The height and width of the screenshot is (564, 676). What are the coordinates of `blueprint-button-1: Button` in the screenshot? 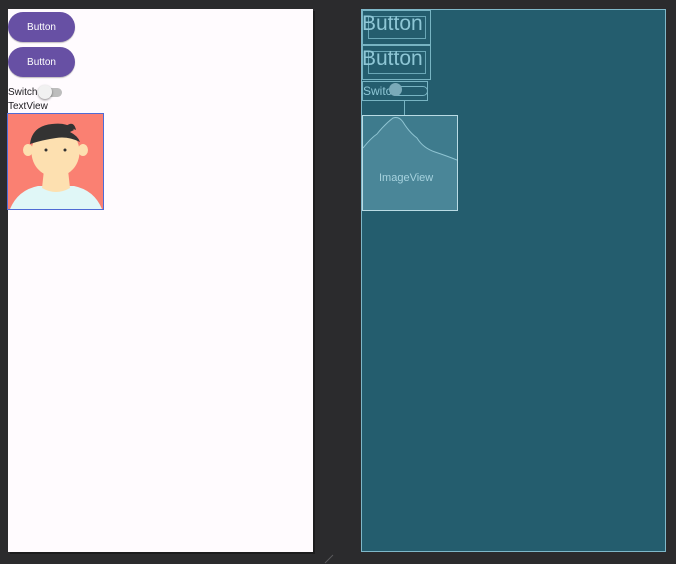 It's located at (396, 27).